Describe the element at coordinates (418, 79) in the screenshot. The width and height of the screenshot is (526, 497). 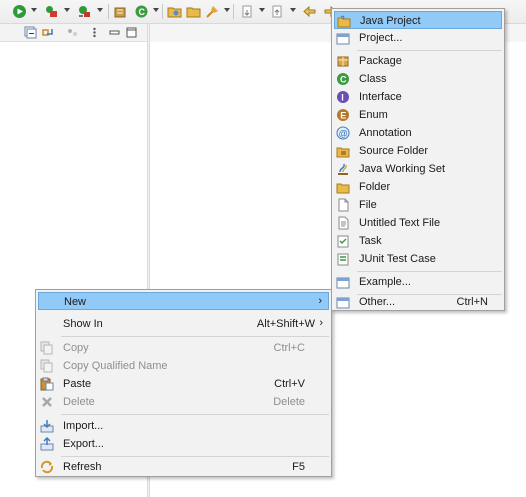
I see `submenu-item-class: C Class` at that location.